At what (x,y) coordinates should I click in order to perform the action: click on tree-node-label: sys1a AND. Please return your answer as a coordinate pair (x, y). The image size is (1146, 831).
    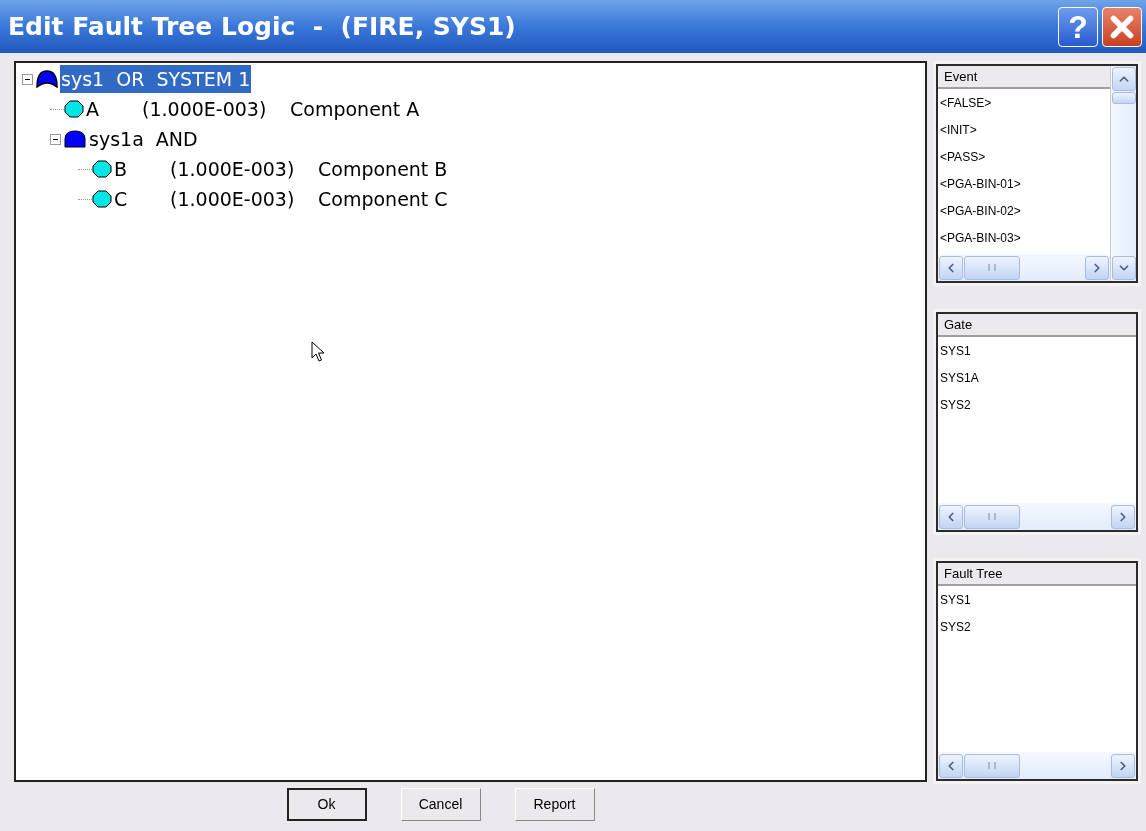
    Looking at the image, I should click on (143, 139).